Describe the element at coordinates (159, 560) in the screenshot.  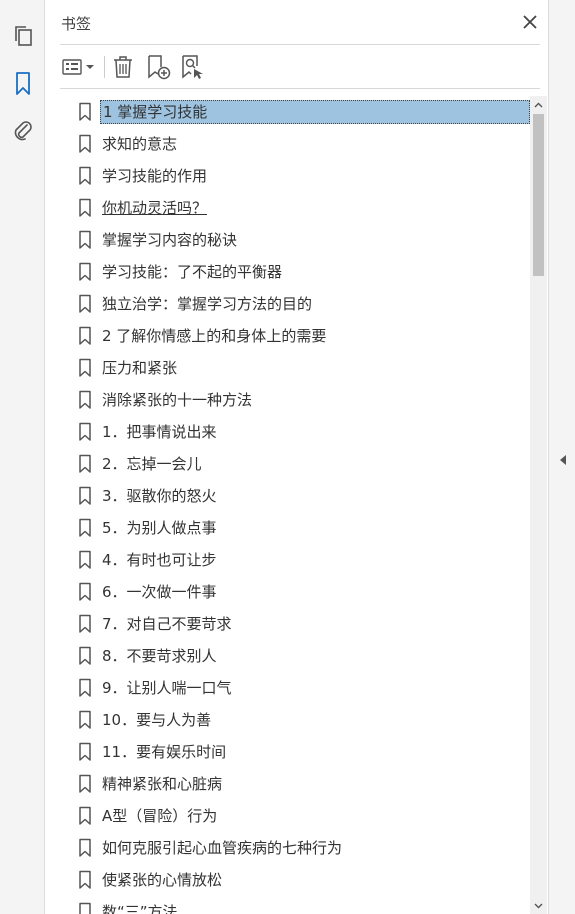
I see `bookmark-label: 4．有时也可让步` at that location.